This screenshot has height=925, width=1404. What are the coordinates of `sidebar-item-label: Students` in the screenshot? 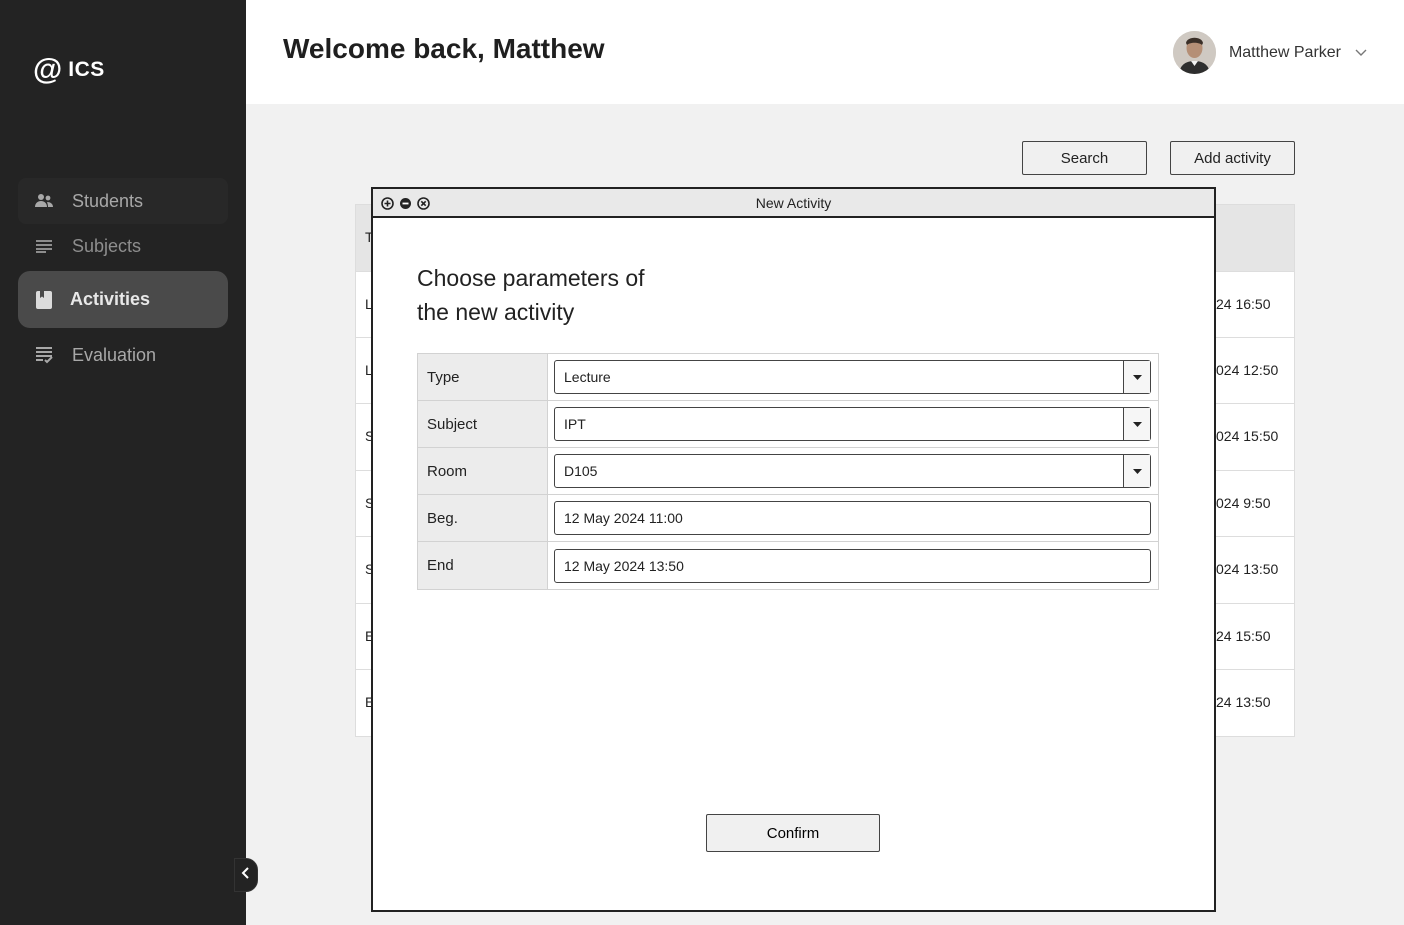 It's located at (108, 200).